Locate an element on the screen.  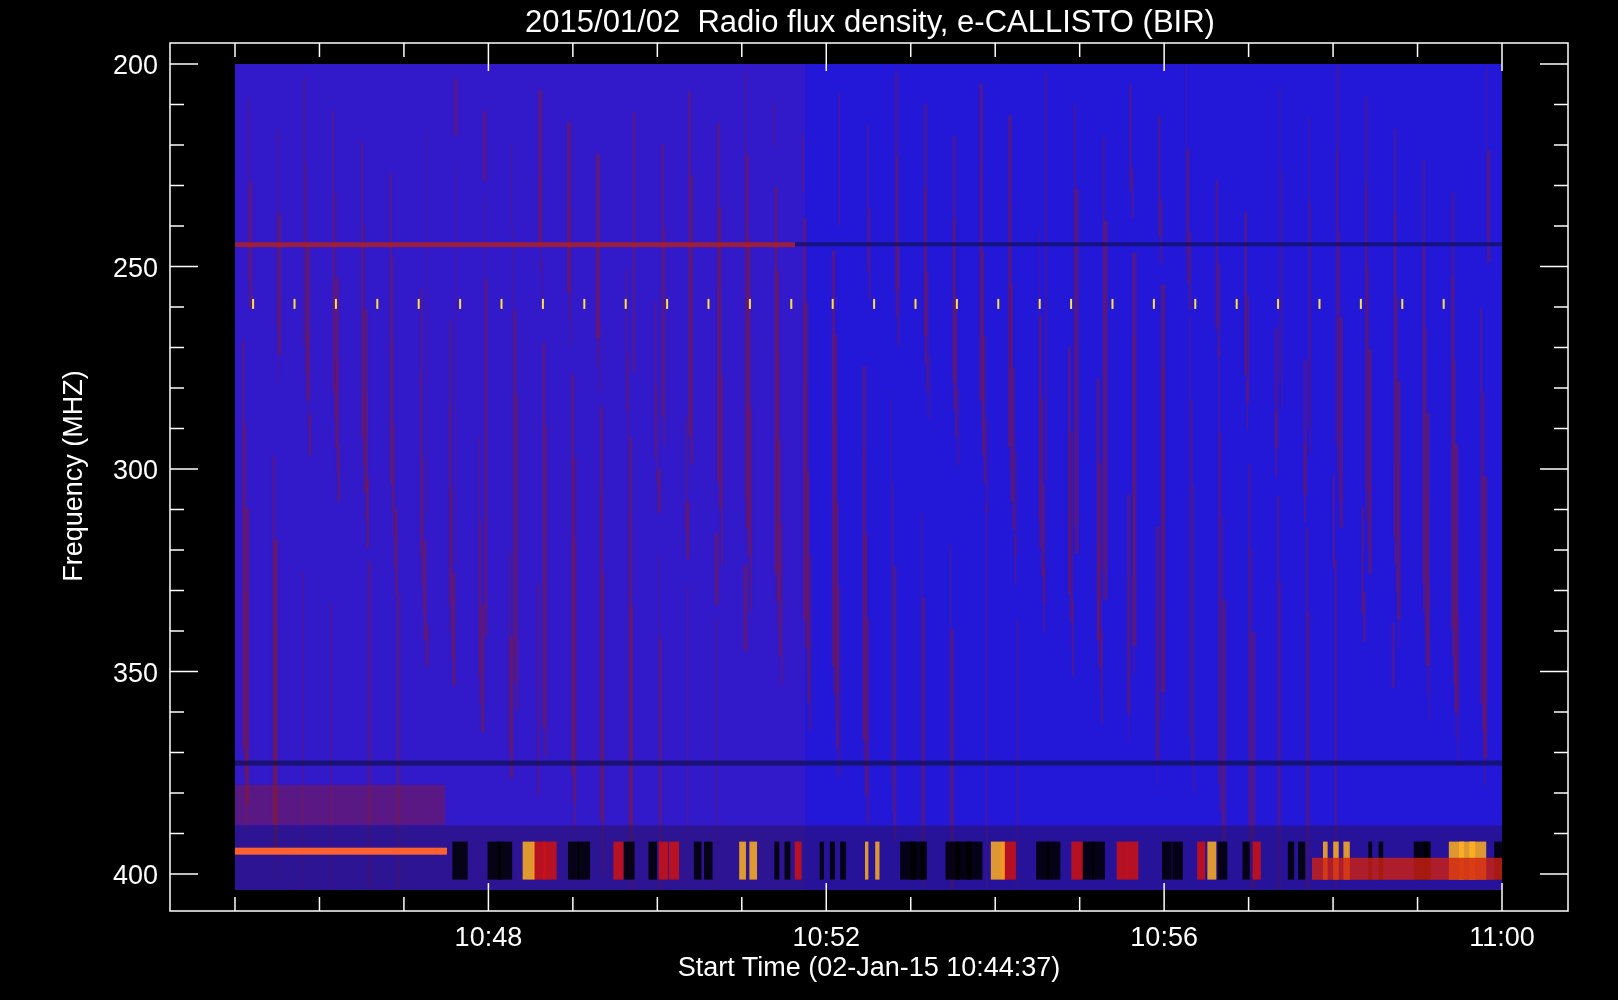
x-tick-label: 10:52 is located at coordinates (826, 937).